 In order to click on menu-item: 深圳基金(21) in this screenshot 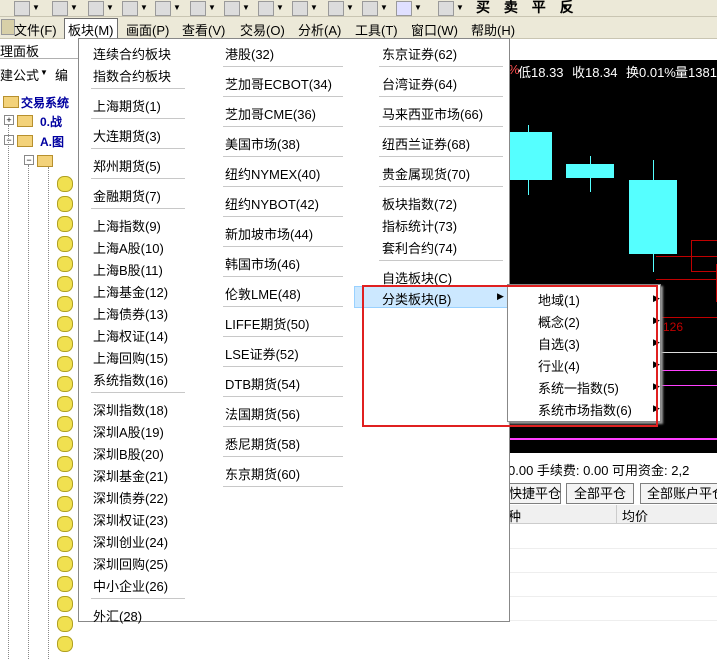, I will do `click(130, 475)`.